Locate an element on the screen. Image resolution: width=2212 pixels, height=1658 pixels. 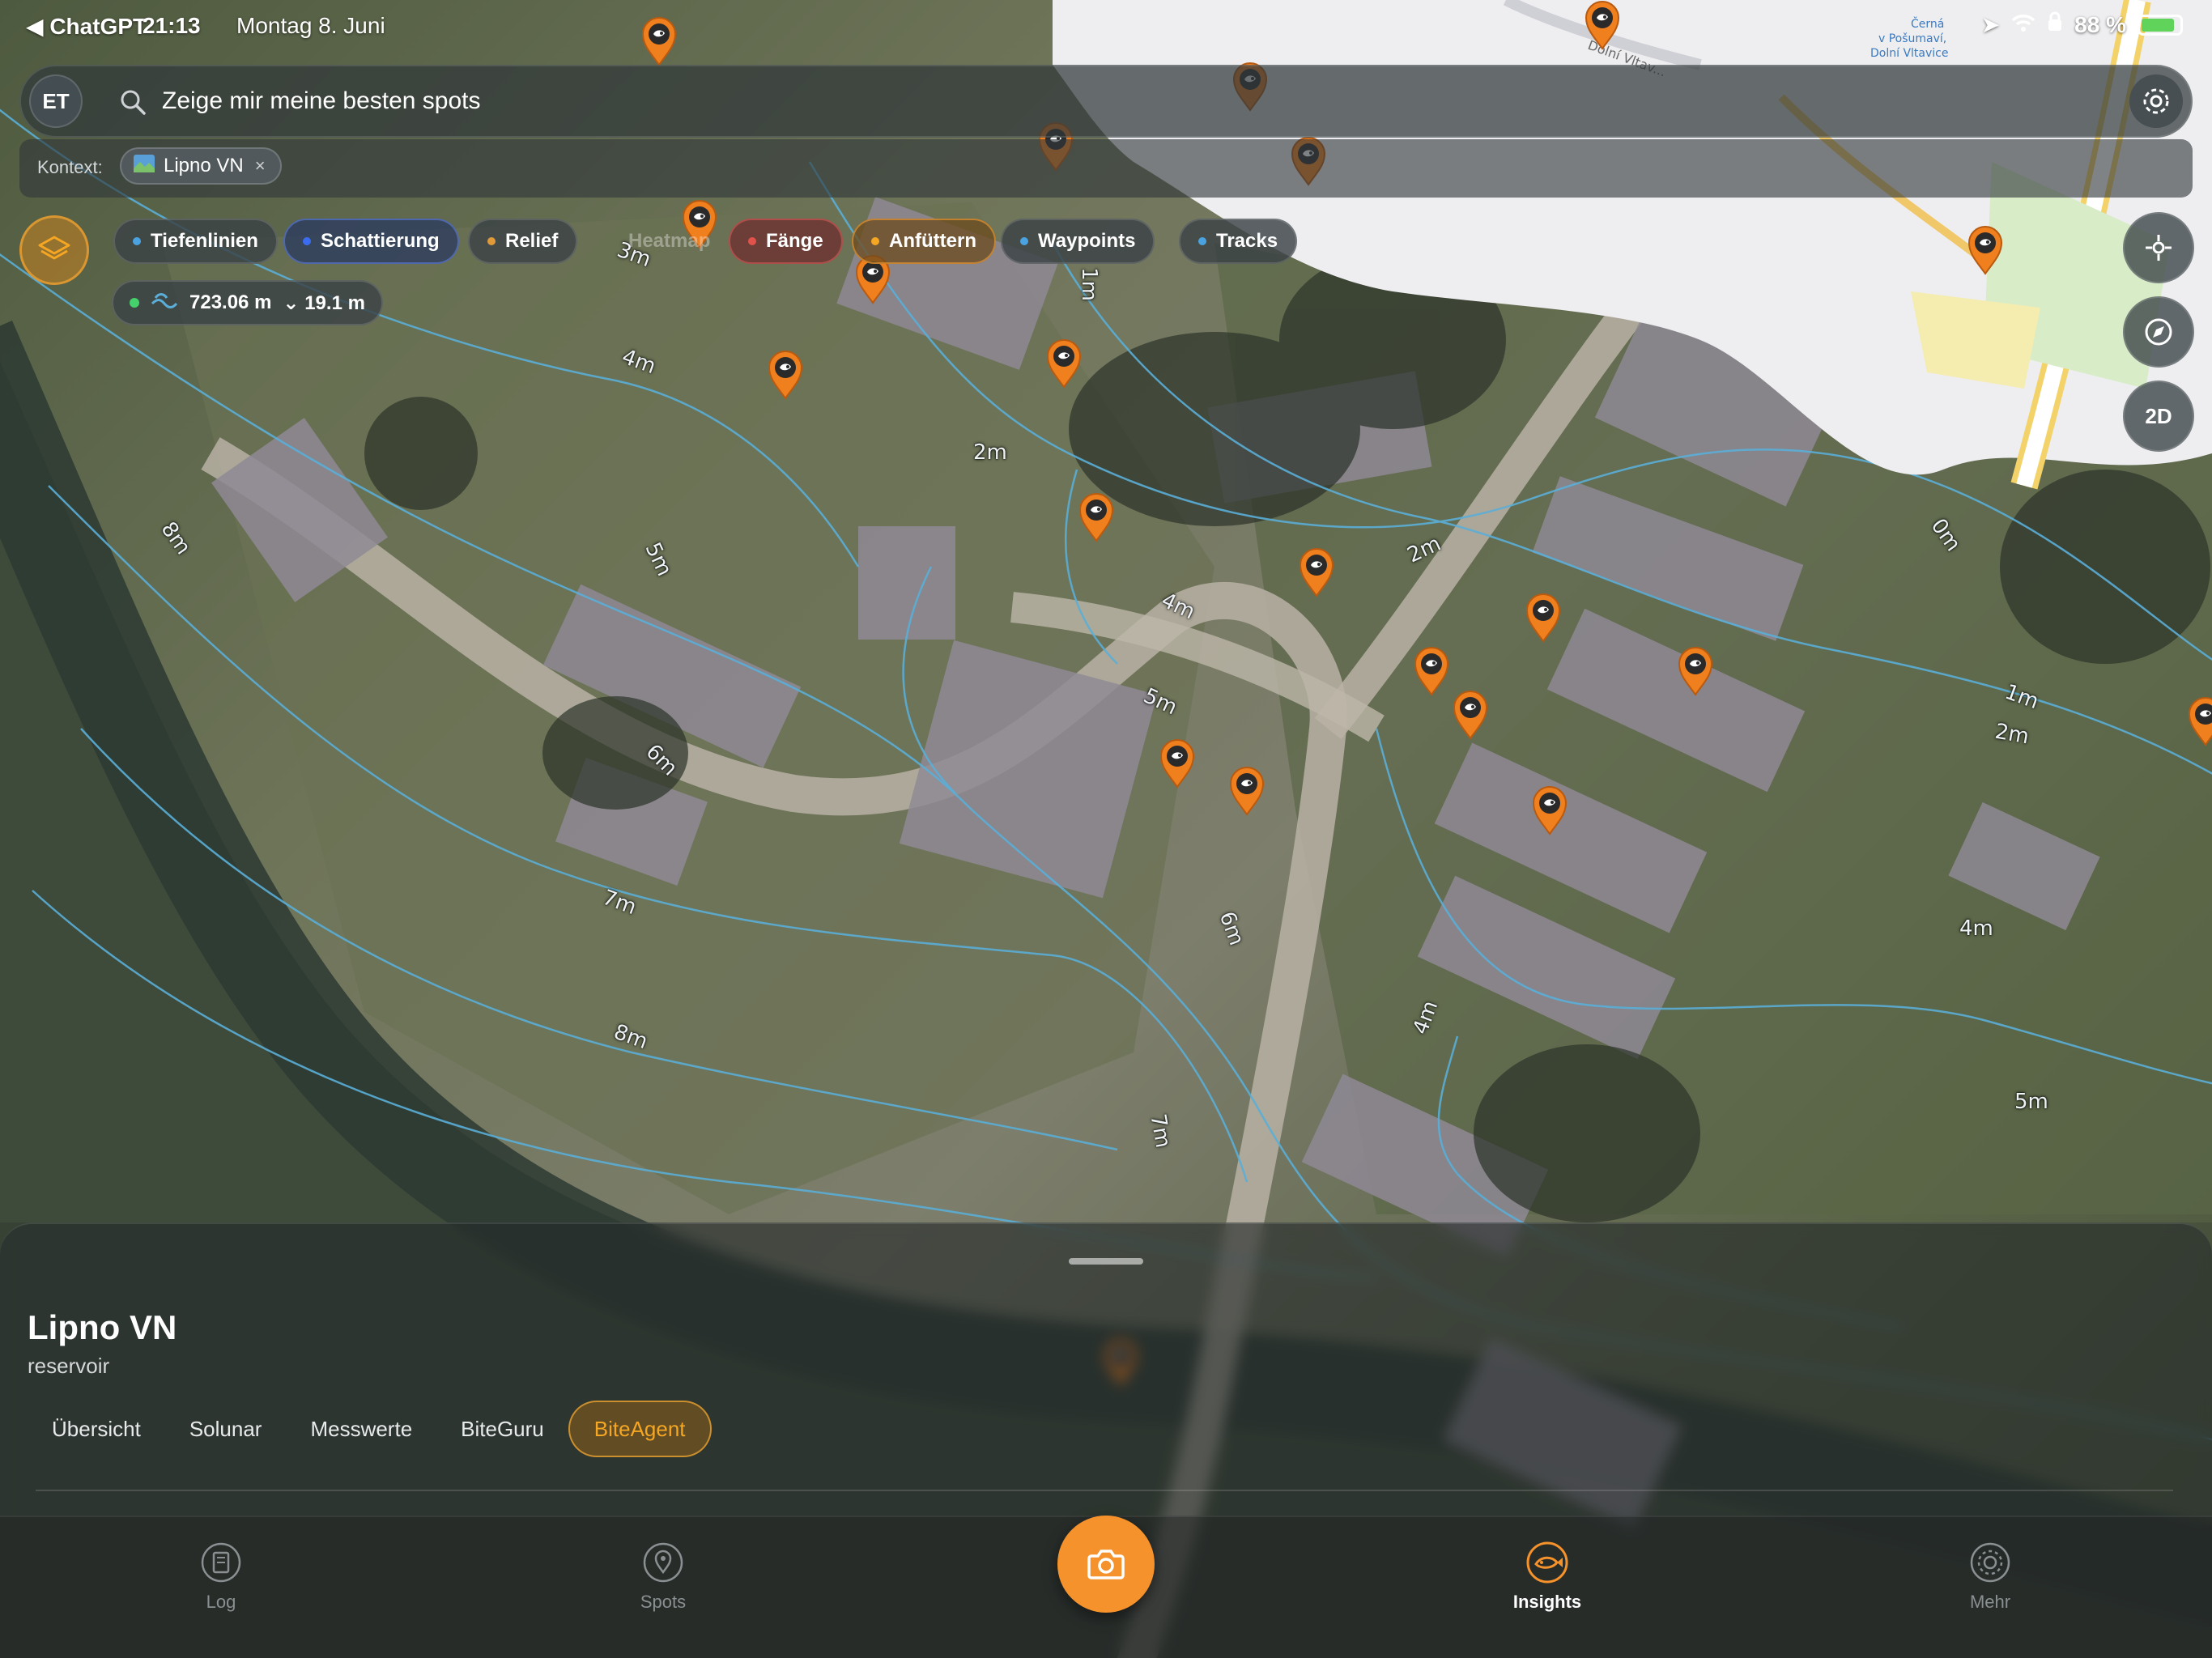
layer-chip-relief: Relief is located at coordinates (523, 241).